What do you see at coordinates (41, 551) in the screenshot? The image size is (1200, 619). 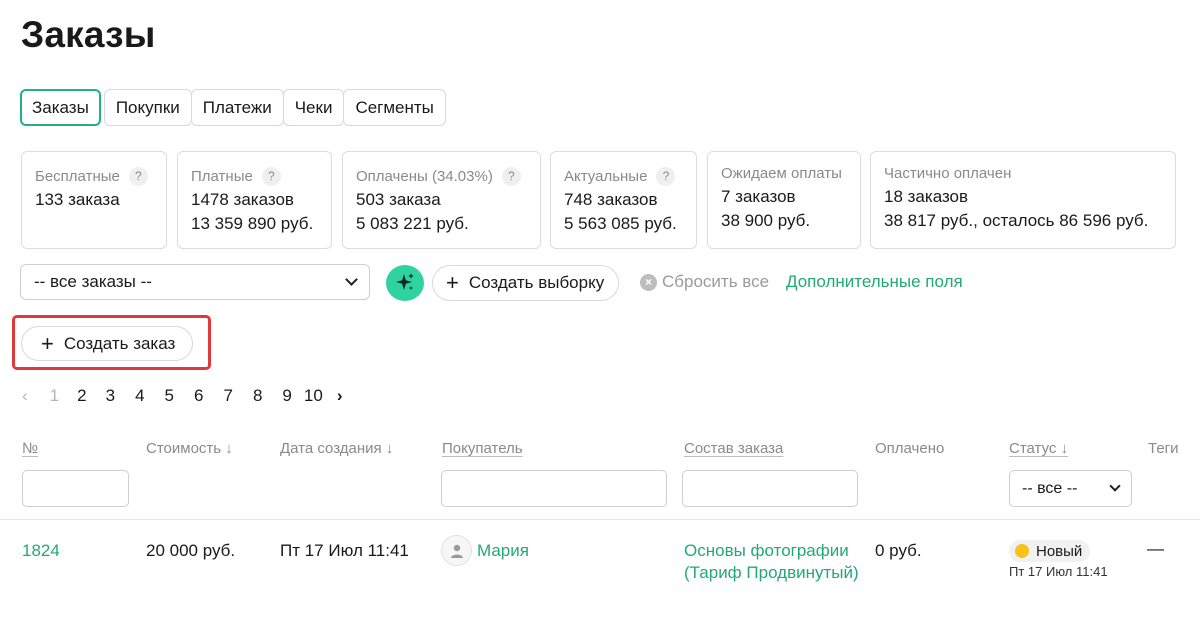 I see `order-number-link: 1824` at bounding box center [41, 551].